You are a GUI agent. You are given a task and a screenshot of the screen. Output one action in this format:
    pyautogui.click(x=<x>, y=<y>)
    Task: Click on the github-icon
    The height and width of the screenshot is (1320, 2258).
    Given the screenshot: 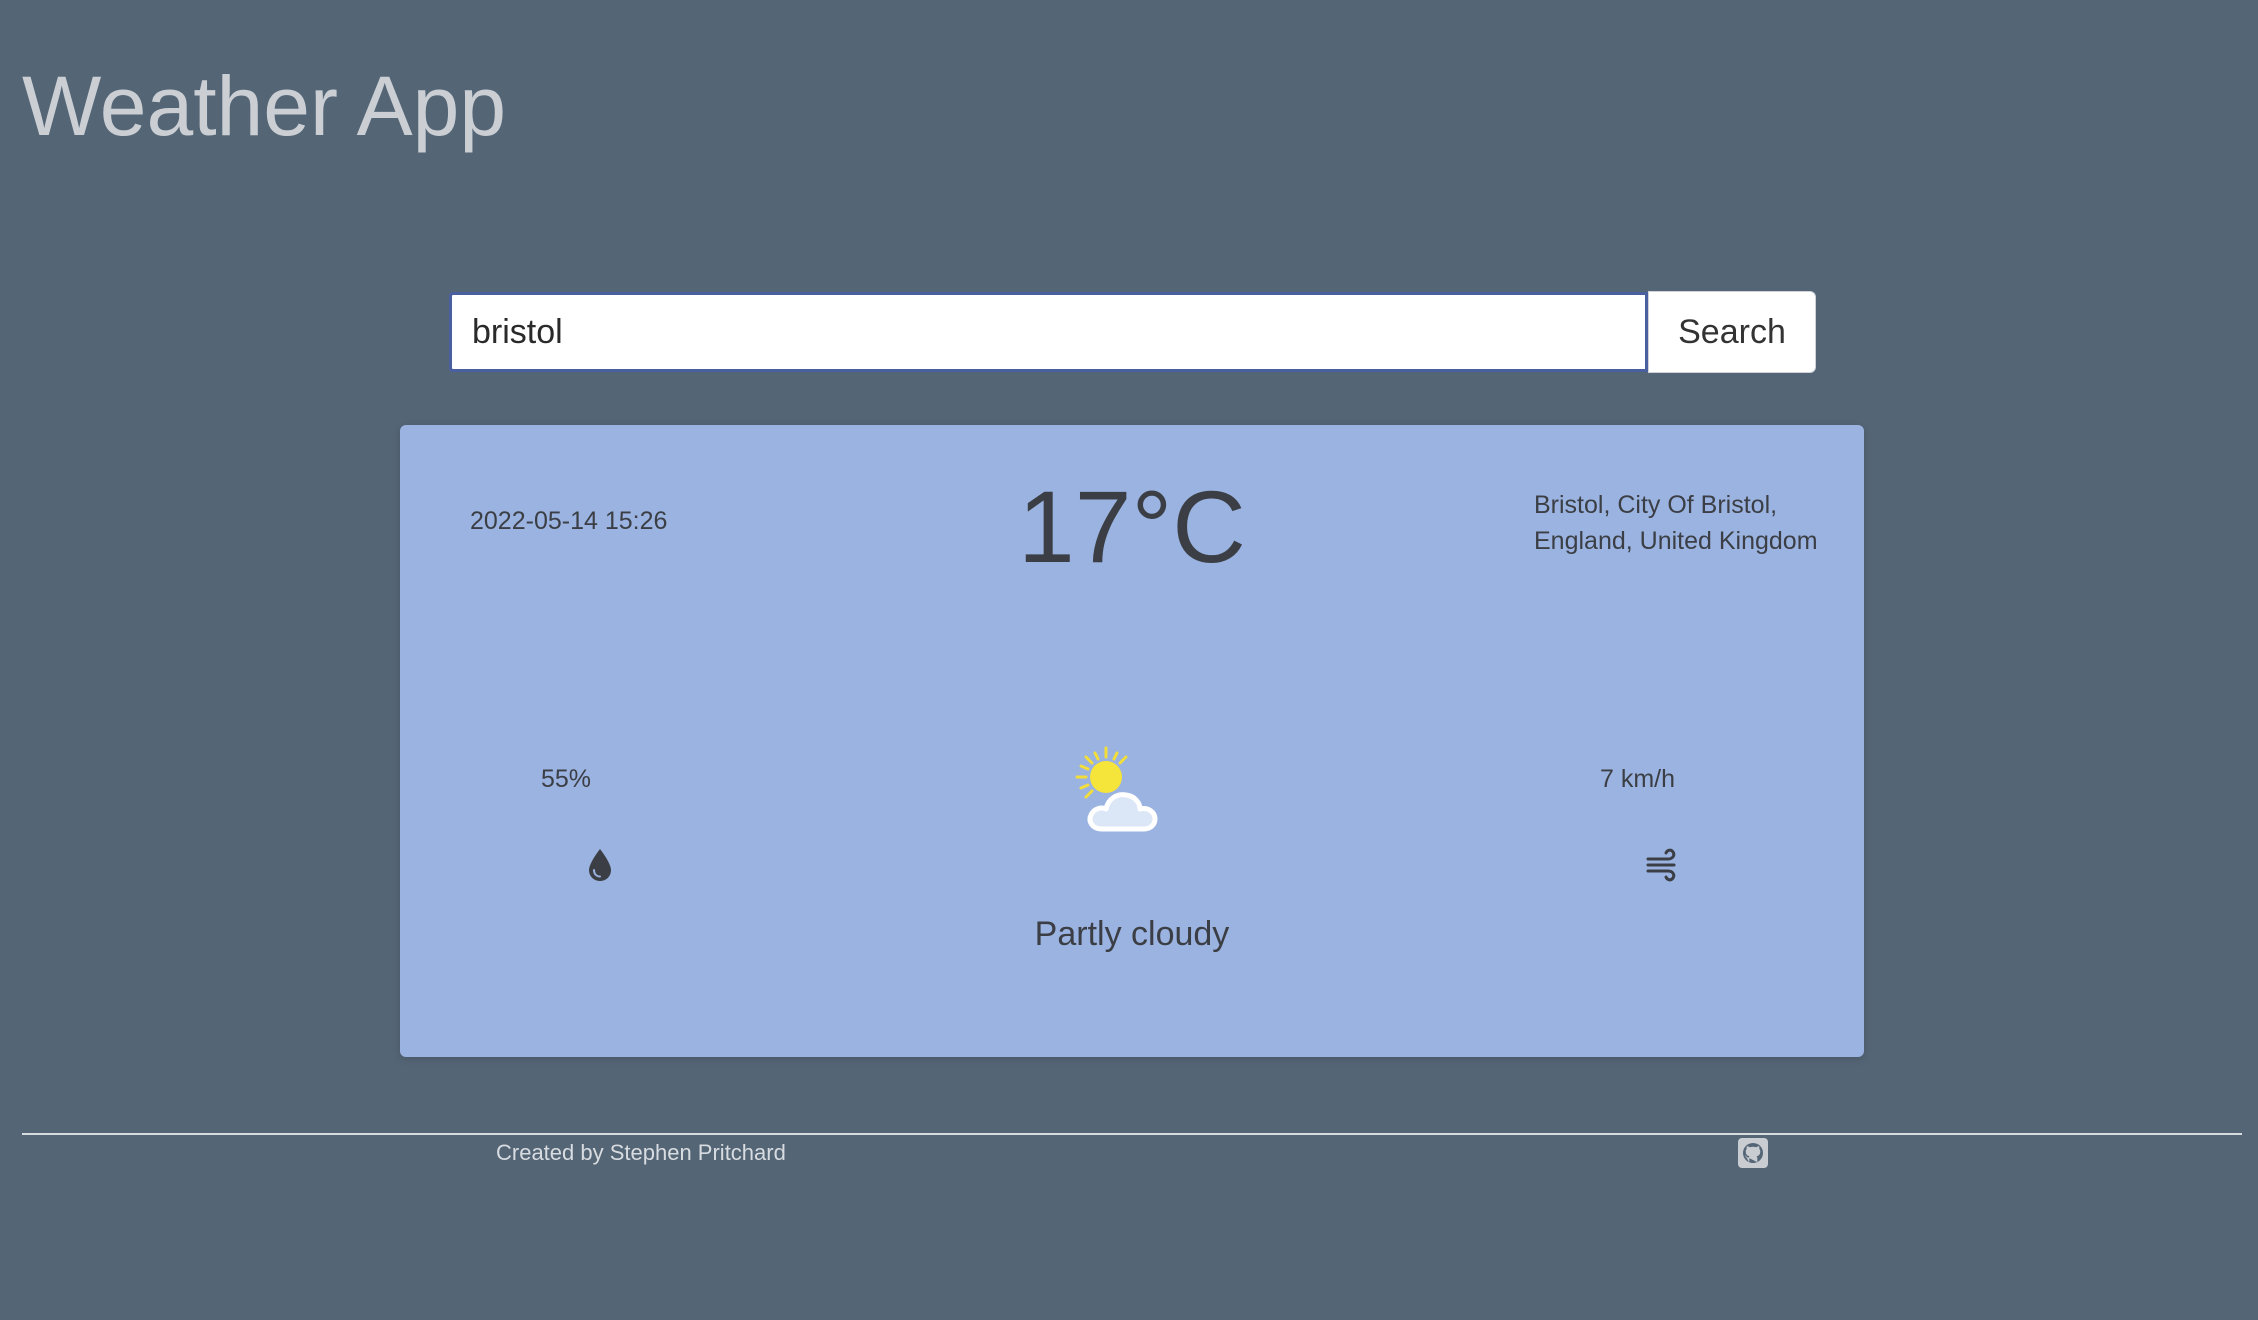 What is the action you would take?
    pyautogui.click(x=1753, y=1153)
    